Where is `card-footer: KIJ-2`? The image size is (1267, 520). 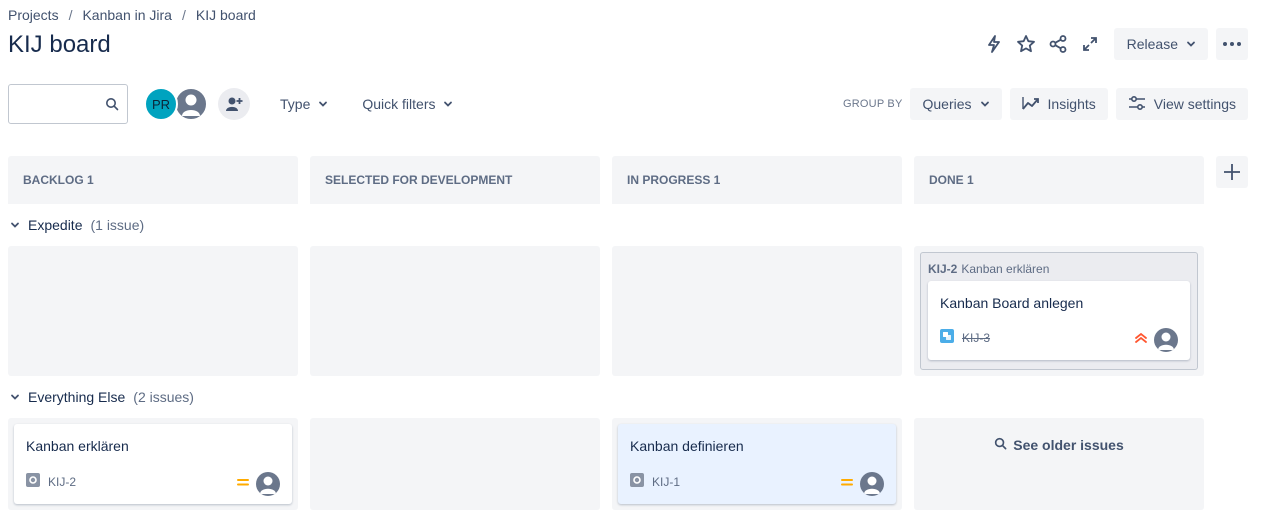
card-footer: KIJ-2 is located at coordinates (51, 481).